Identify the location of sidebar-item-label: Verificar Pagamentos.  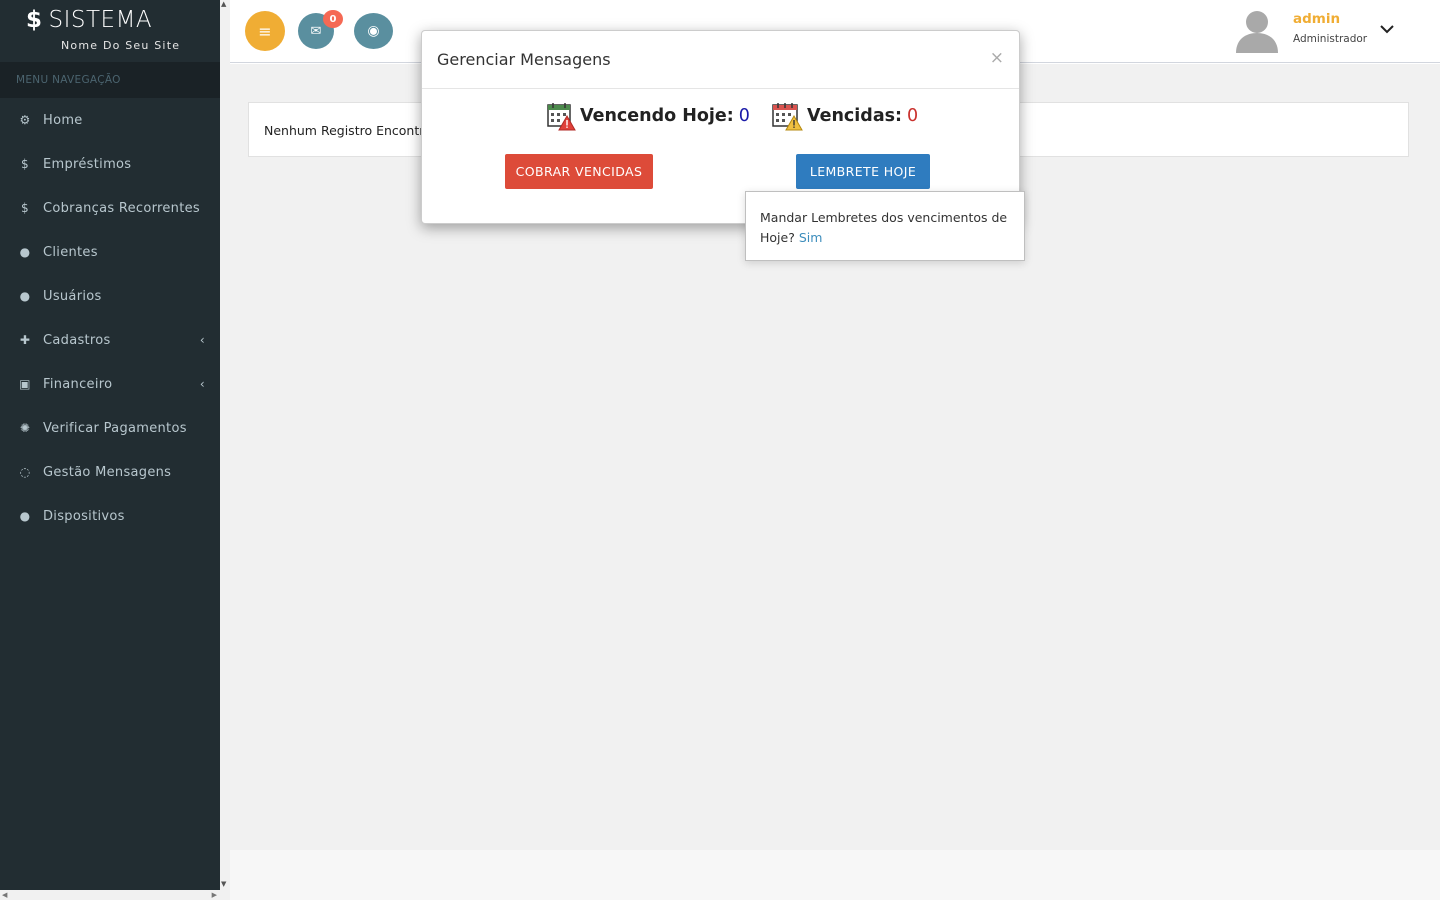
(115, 428).